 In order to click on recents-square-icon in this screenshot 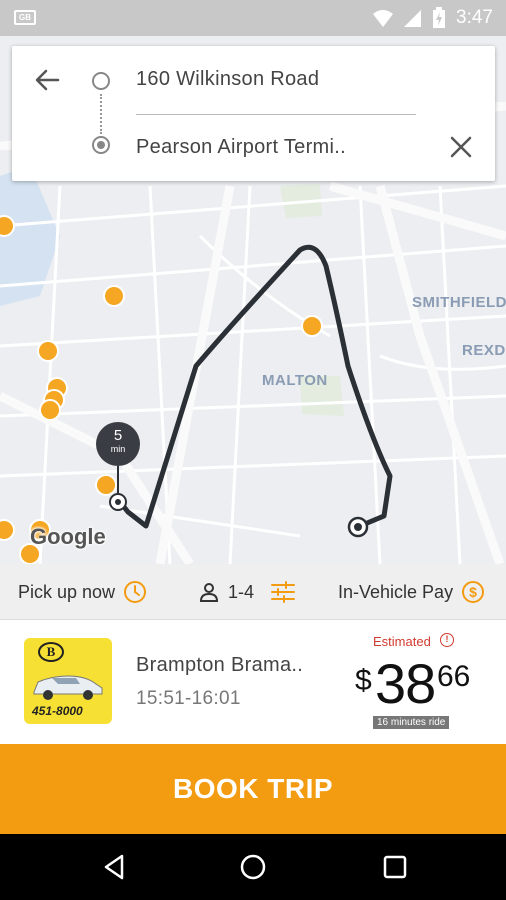, I will do `click(395, 867)`.